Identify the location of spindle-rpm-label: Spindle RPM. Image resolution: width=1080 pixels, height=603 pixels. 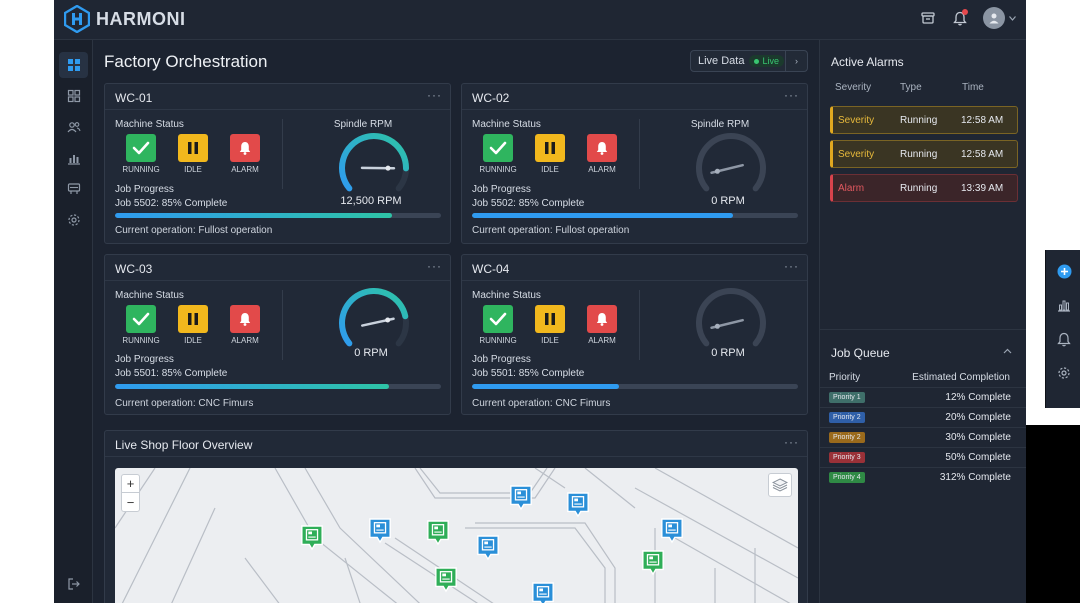
(720, 124).